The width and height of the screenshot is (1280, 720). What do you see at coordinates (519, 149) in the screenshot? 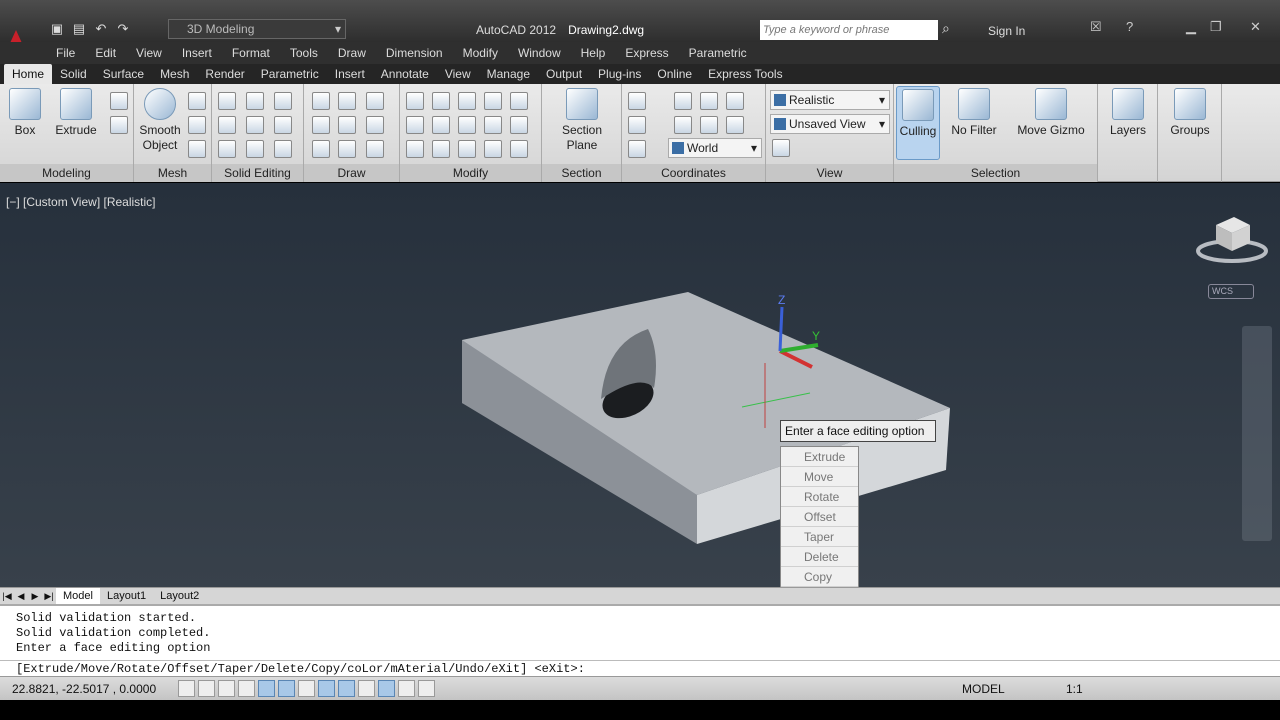
I see `array-icon` at bounding box center [519, 149].